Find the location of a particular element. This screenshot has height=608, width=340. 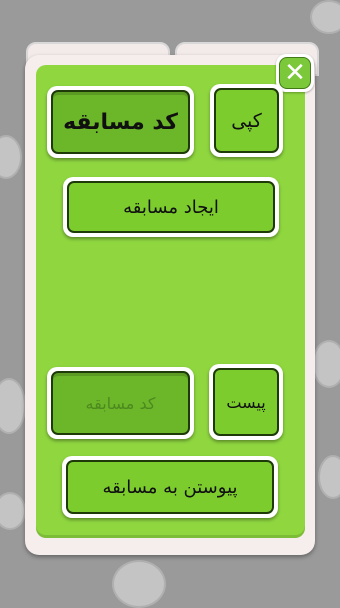

close-icon: ✕ is located at coordinates (295, 73).